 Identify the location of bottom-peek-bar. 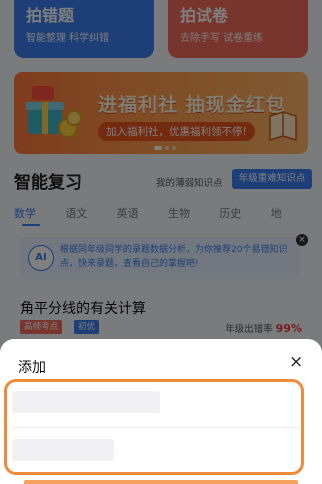
(161, 482).